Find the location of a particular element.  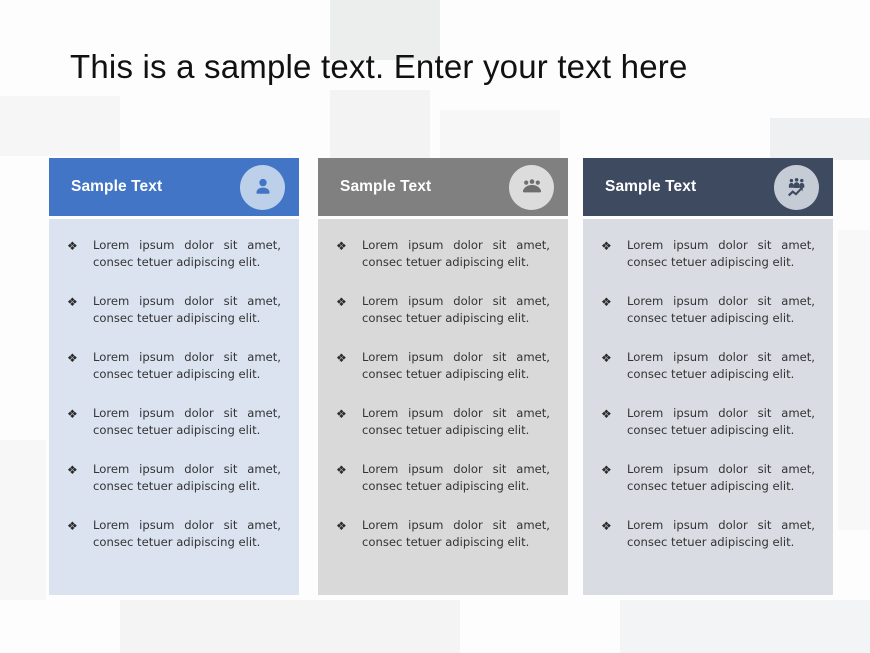

people-group-icon is located at coordinates (531, 187).